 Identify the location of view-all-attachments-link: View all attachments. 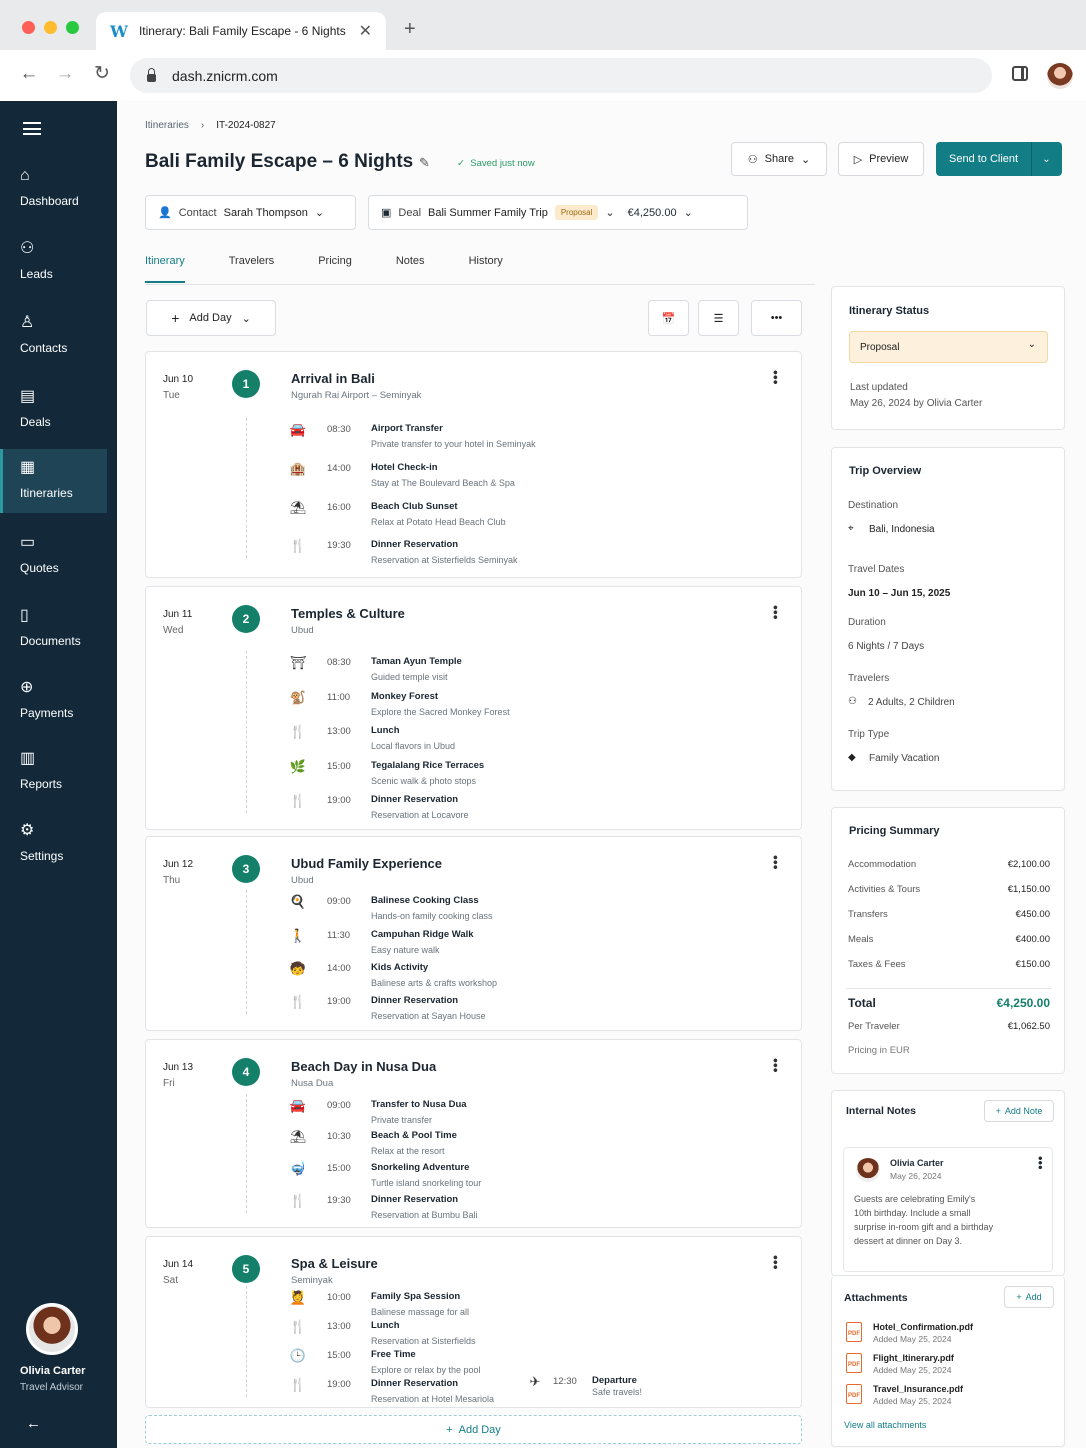
(885, 1425).